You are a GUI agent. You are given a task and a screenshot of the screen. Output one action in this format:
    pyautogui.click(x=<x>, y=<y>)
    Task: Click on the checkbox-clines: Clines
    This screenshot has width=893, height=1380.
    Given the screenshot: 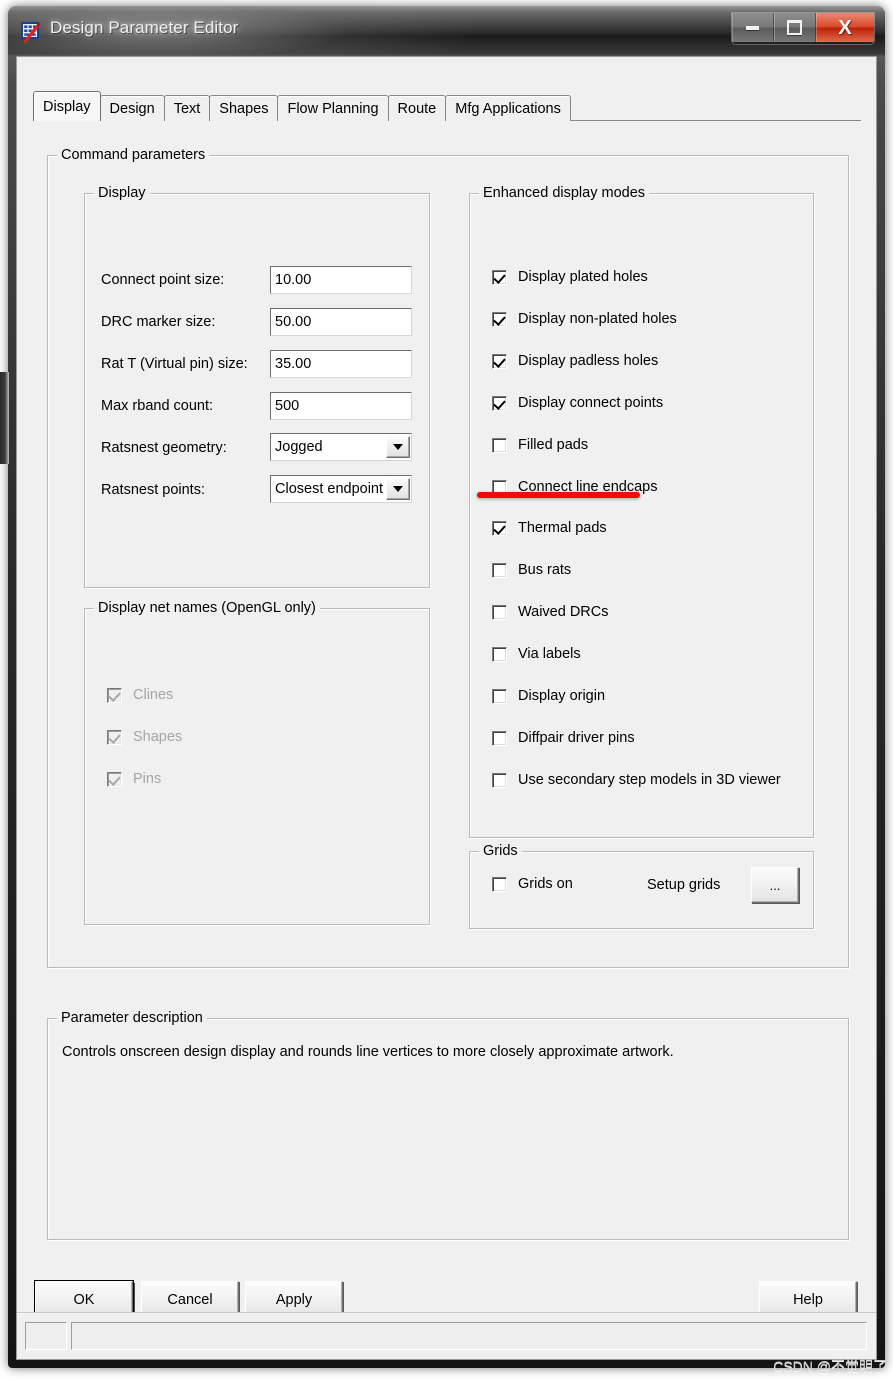 What is the action you would take?
    pyautogui.click(x=140, y=695)
    